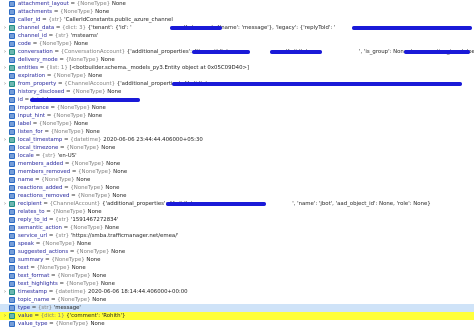 This screenshot has height=327, width=474. What do you see at coordinates (237, 260) in the screenshot?
I see `variable-row-summary: summary = {NoneType} None` at bounding box center [237, 260].